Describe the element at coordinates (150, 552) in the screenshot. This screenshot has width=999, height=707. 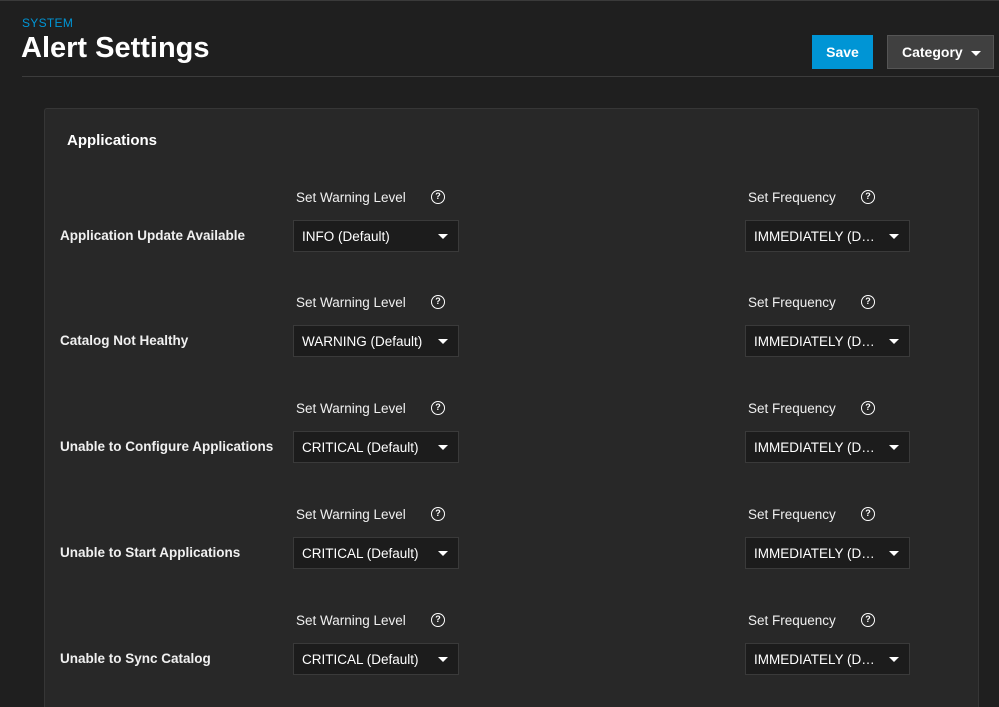
I see `alert-name: Unable to Start Applications` at that location.